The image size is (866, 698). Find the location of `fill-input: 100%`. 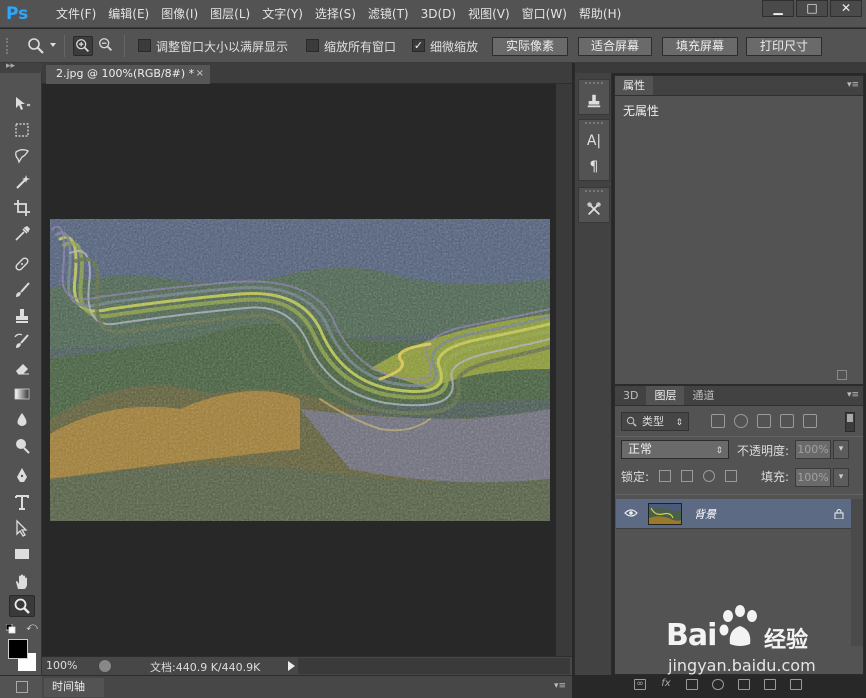

fill-input: 100% is located at coordinates (813, 477).